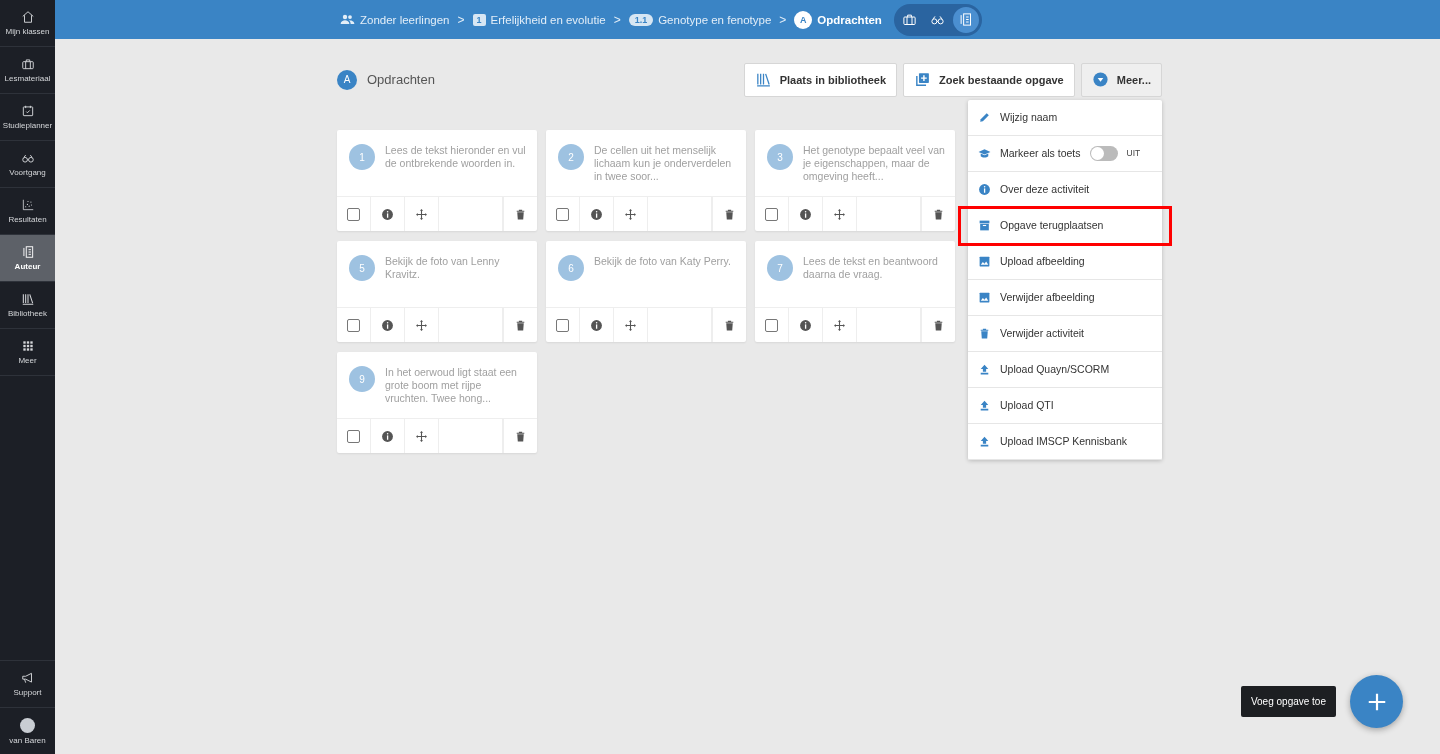 Image resolution: width=1440 pixels, height=754 pixels. I want to click on caret-icon, so click(1100, 79).